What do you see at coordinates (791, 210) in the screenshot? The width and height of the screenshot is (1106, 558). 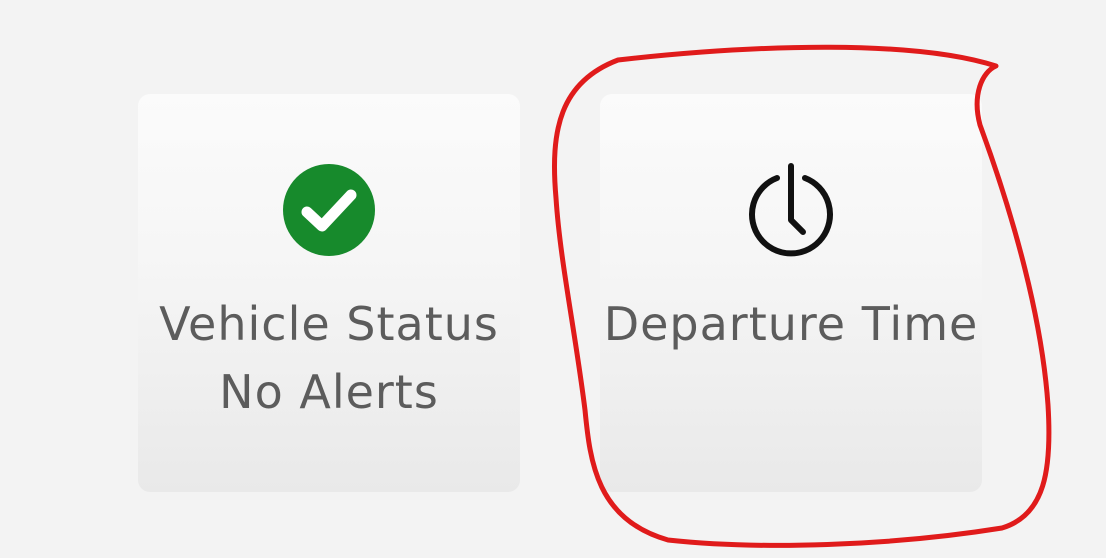 I see `clock-power-icon` at bounding box center [791, 210].